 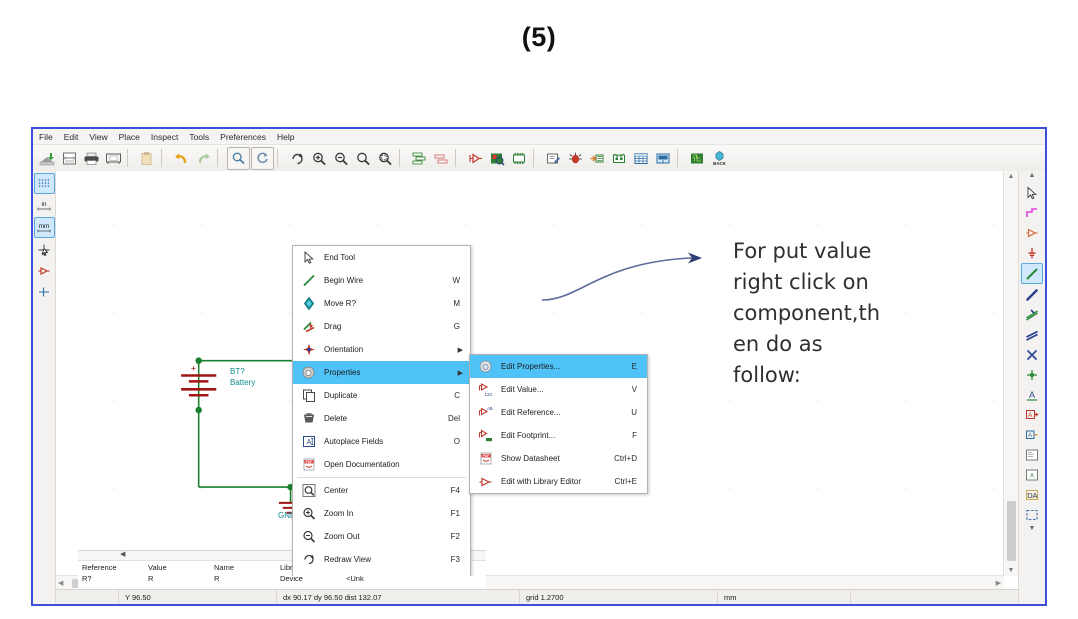 What do you see at coordinates (164, 137) in the screenshot?
I see `menu-inspect: Inspect` at bounding box center [164, 137].